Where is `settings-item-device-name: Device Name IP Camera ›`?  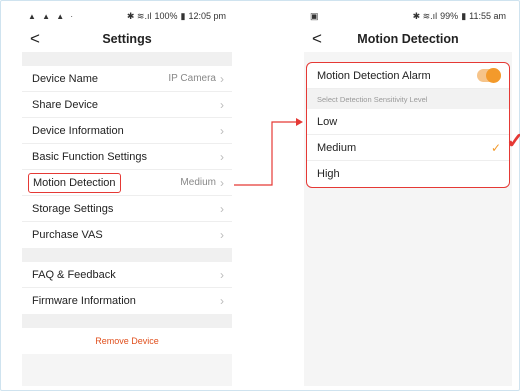
settings-item-device-name: Device Name IP Camera › is located at coordinates (127, 79).